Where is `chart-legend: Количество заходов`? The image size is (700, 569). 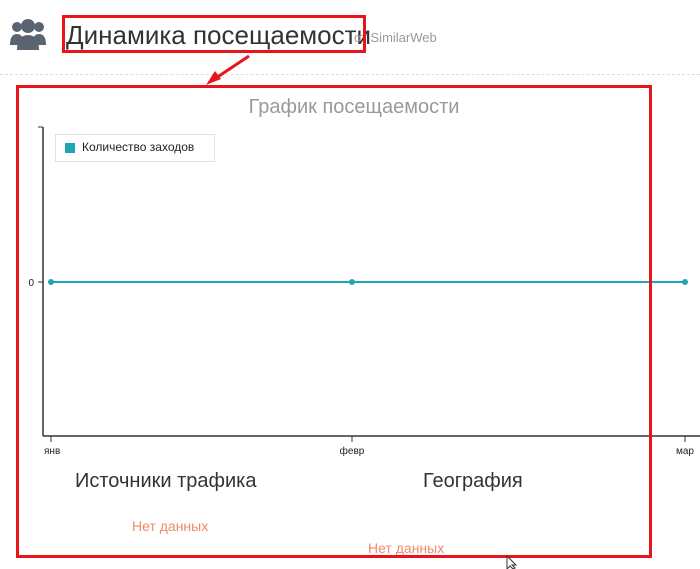
chart-legend: Количество заходов is located at coordinates (135, 148).